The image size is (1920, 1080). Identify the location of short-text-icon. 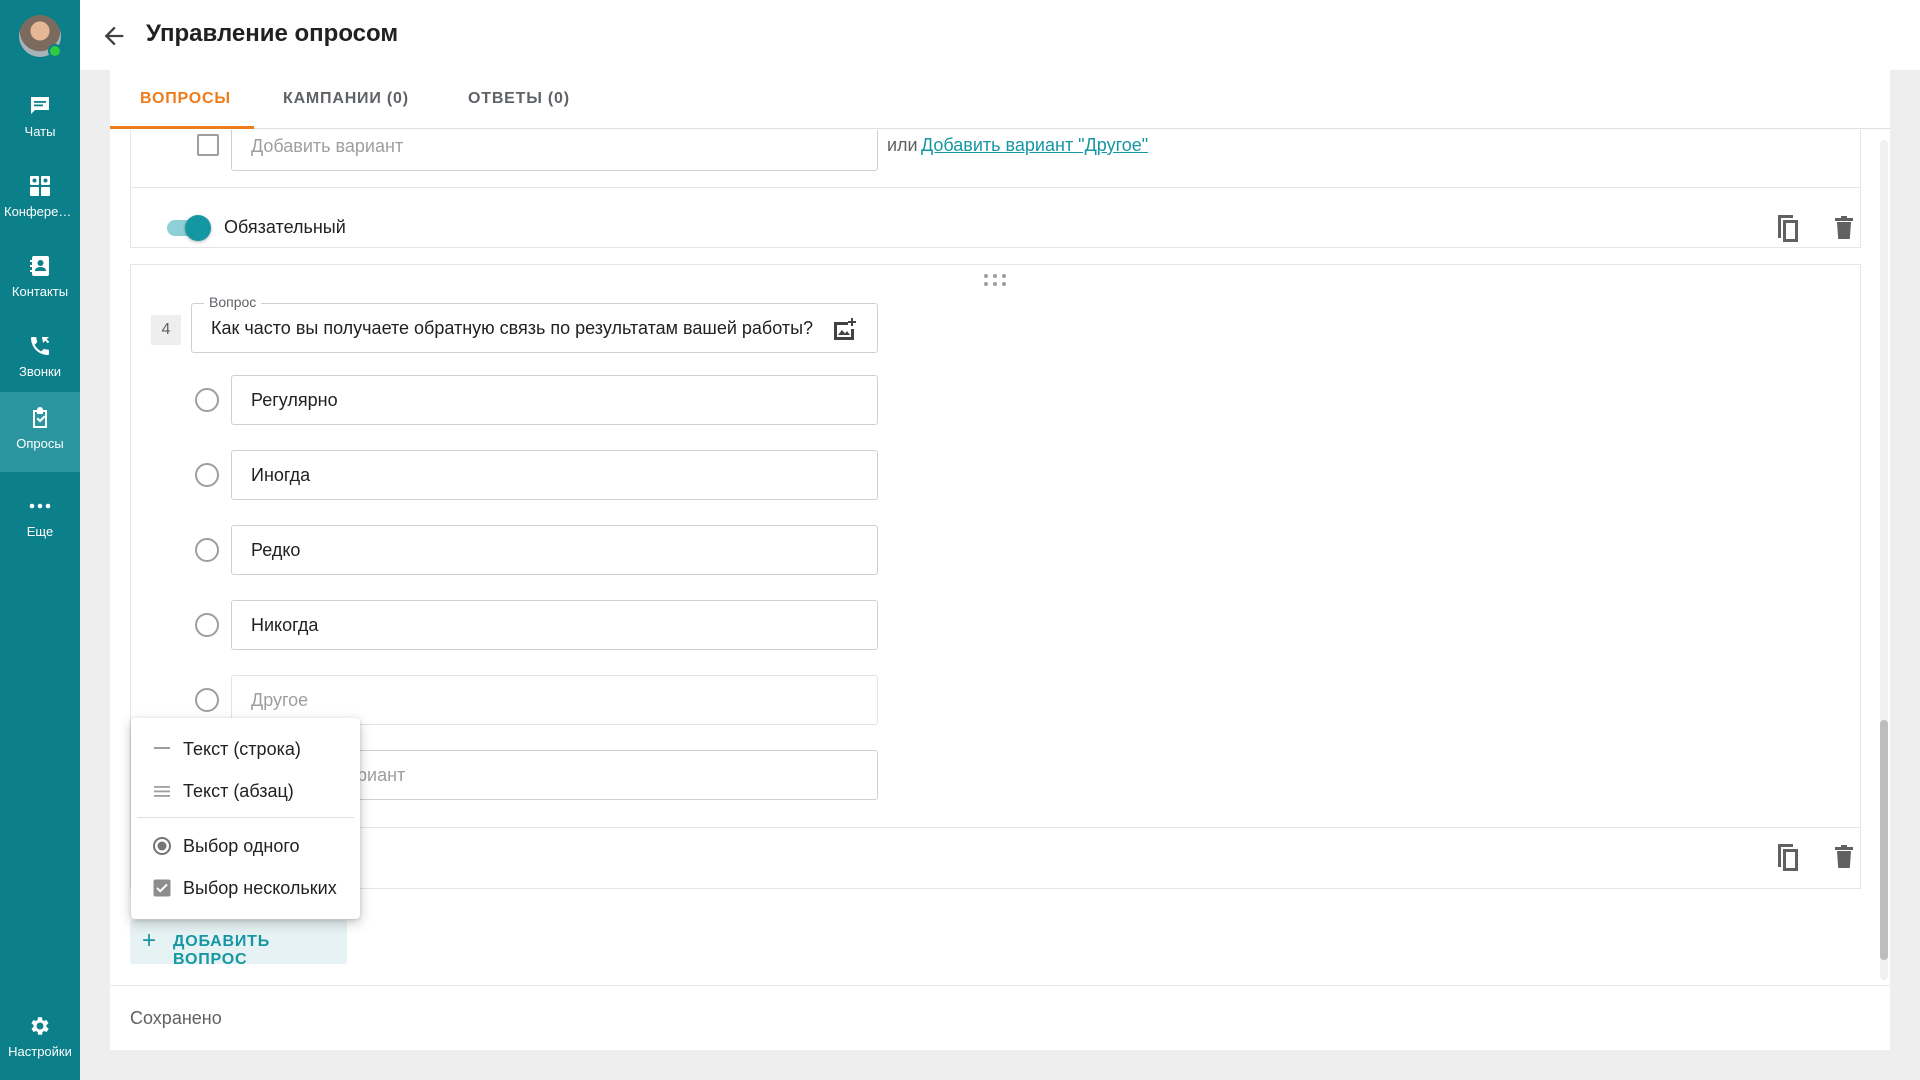
(162, 748).